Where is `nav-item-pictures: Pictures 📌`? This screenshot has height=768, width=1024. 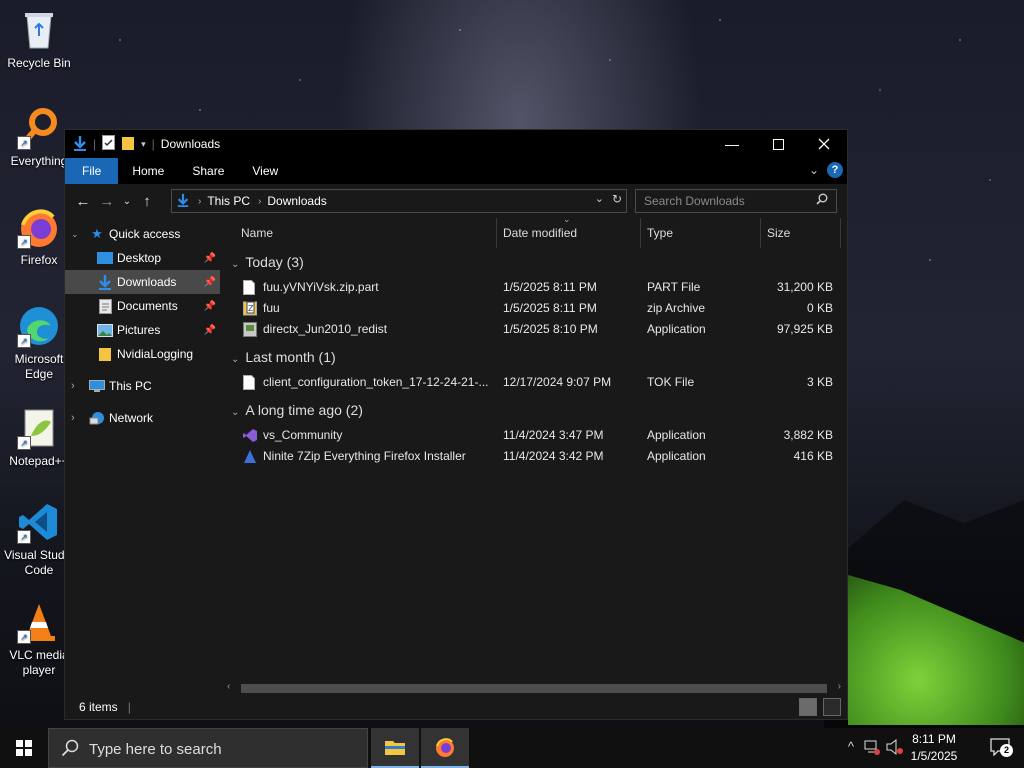 nav-item-pictures: Pictures 📌 is located at coordinates (142, 330).